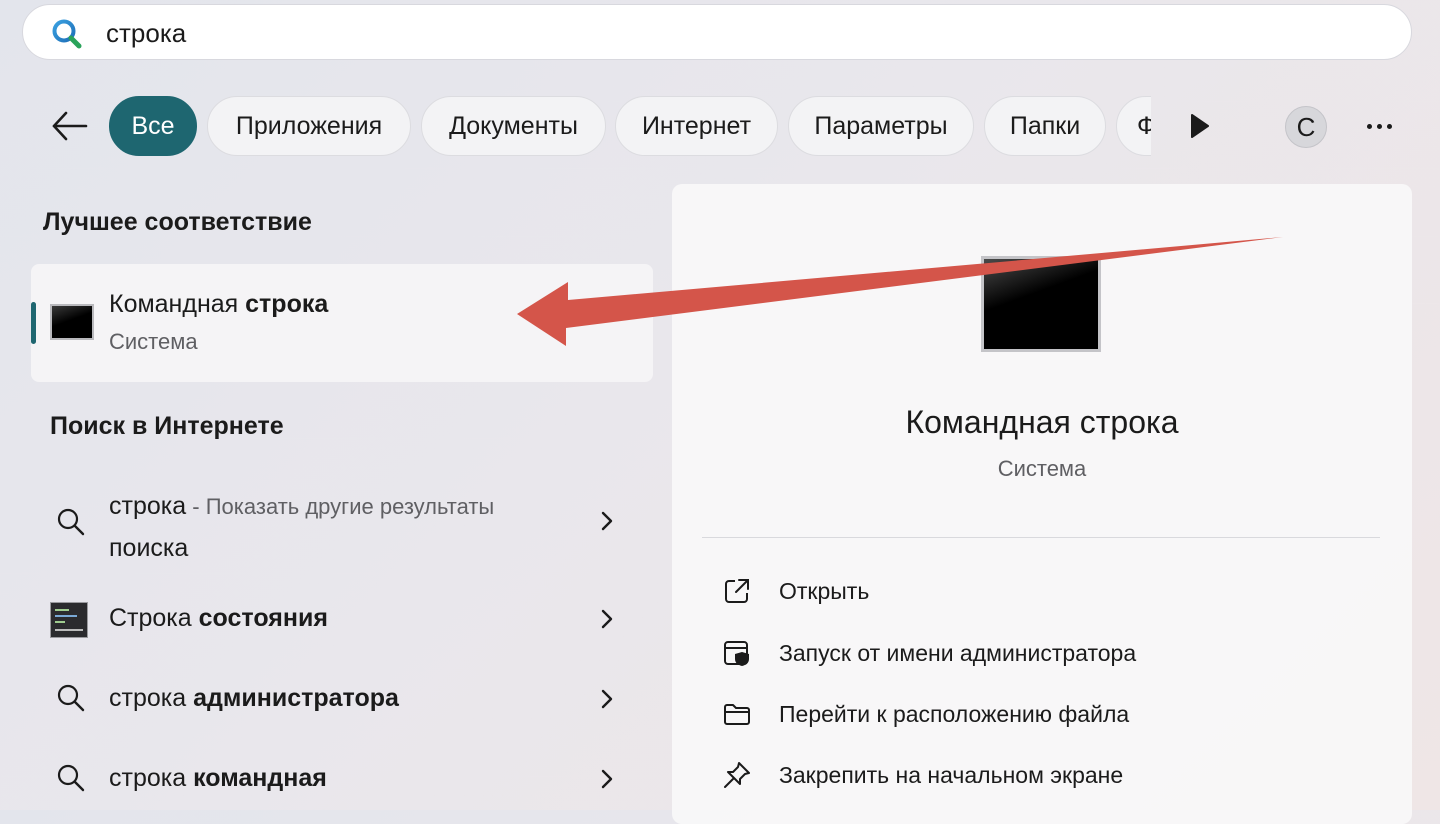 The width and height of the screenshot is (1440, 824). I want to click on scroll-filters-button, so click(1199, 126).